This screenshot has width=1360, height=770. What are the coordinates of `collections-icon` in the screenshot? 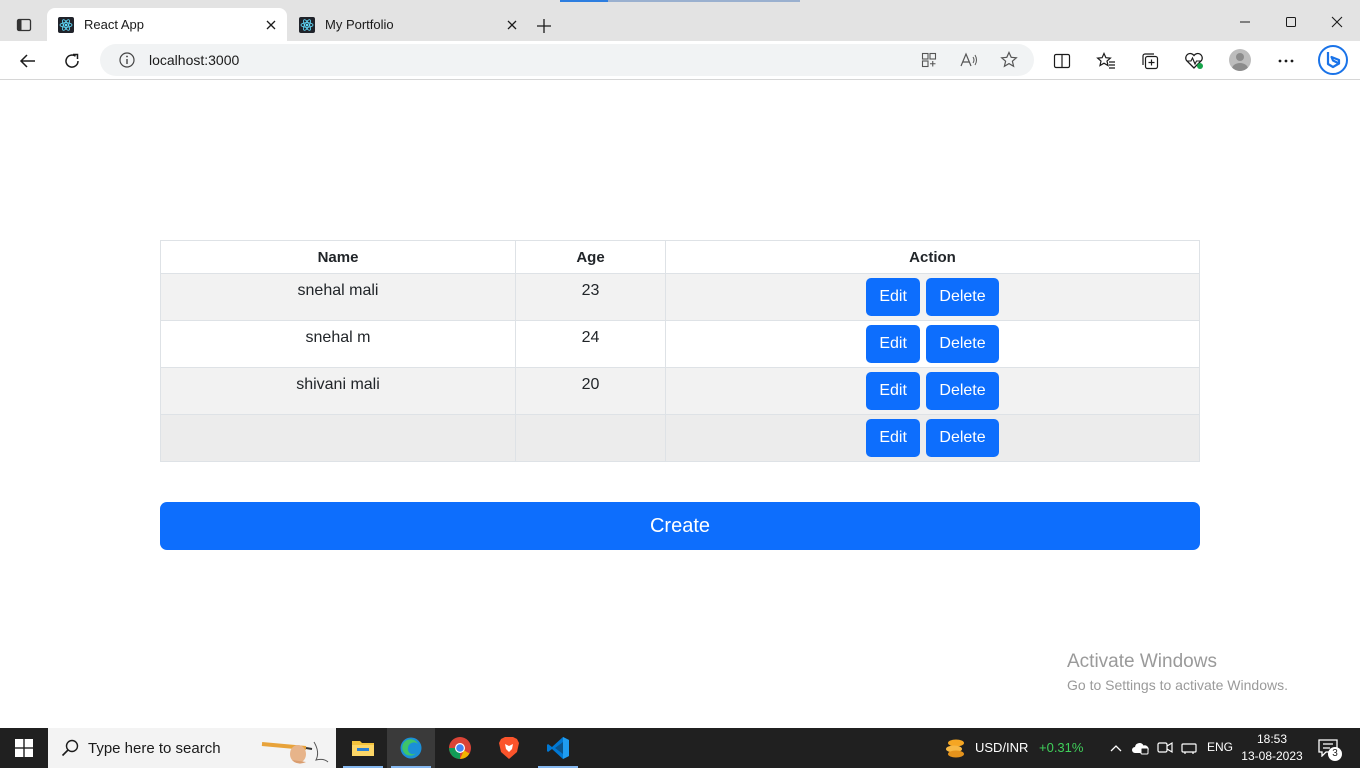 It's located at (1150, 61).